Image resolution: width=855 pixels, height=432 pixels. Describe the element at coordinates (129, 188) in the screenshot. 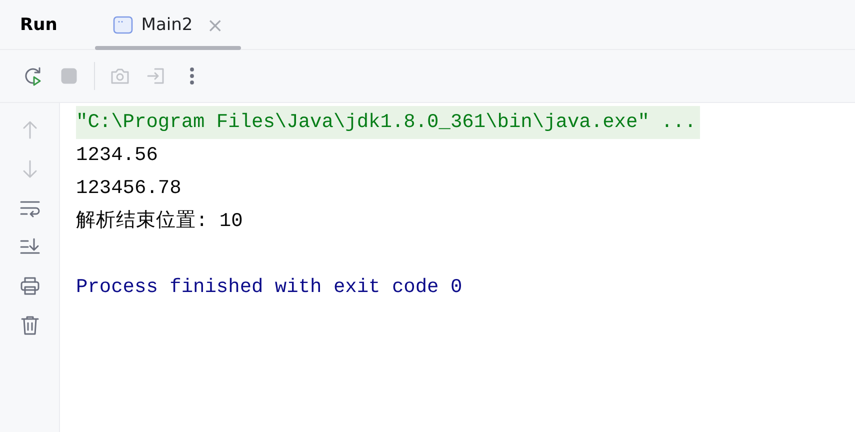

I see `output-line: 123456.78` at that location.